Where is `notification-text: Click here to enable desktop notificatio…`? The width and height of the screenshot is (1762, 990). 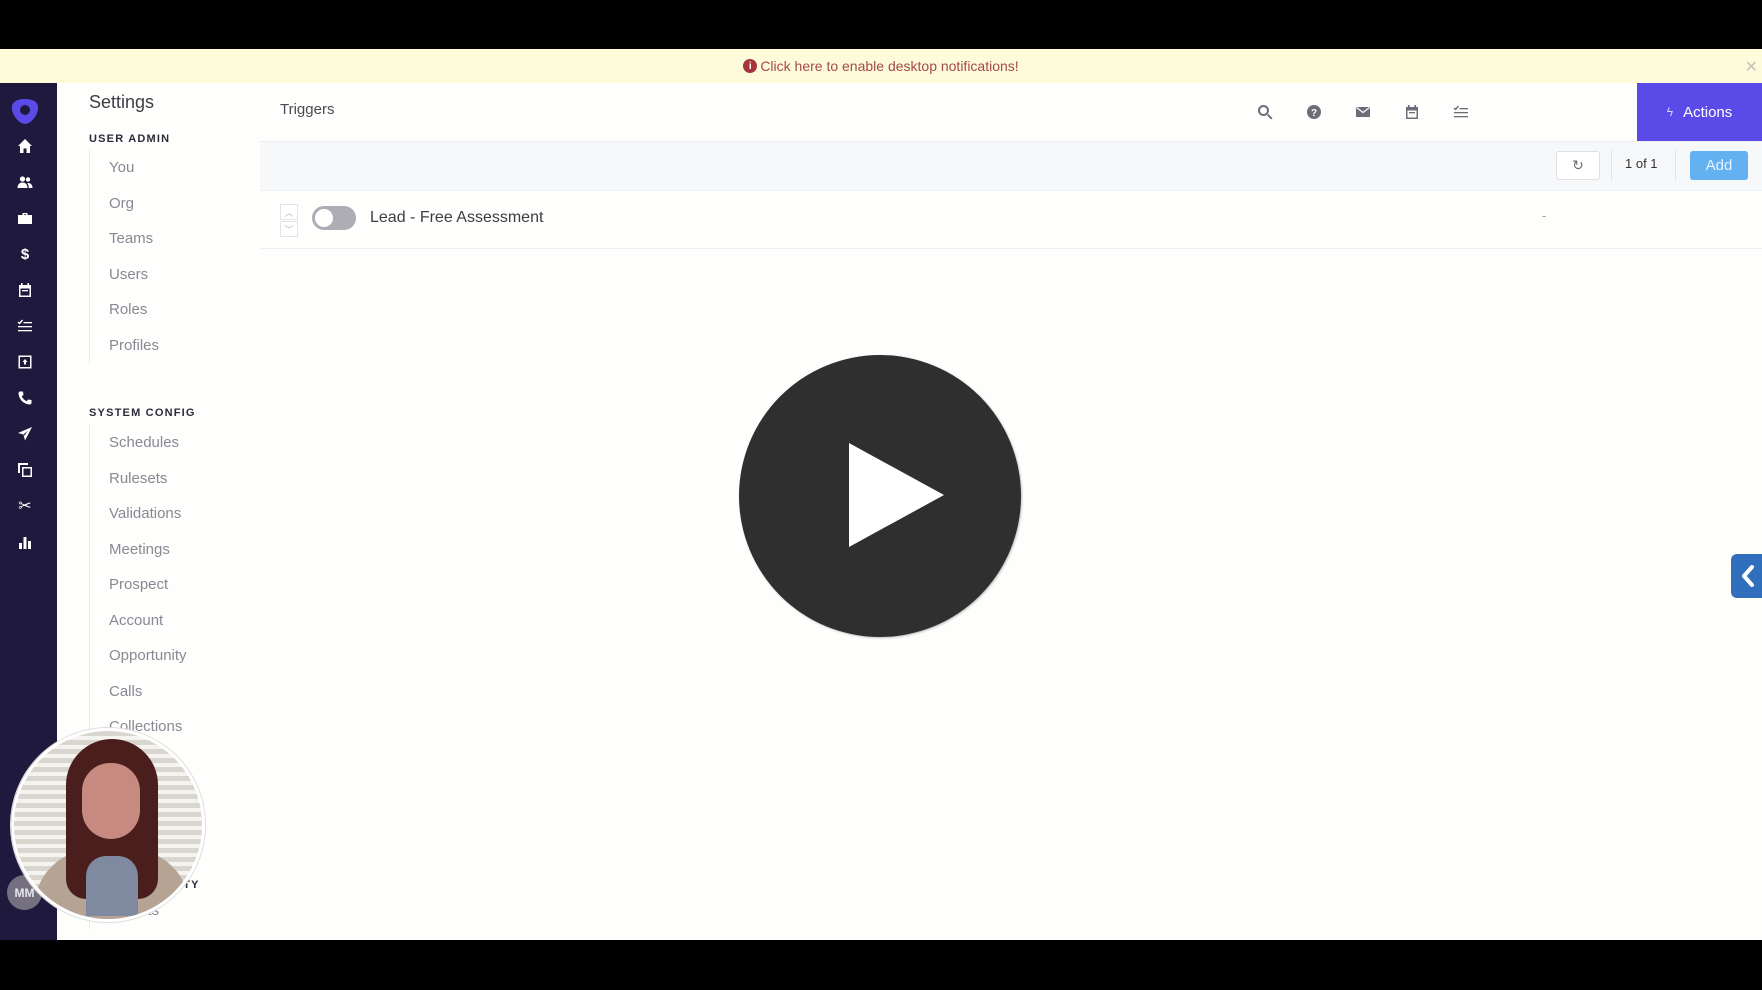
notification-text: Click here to enable desktop notificatio… is located at coordinates (889, 66).